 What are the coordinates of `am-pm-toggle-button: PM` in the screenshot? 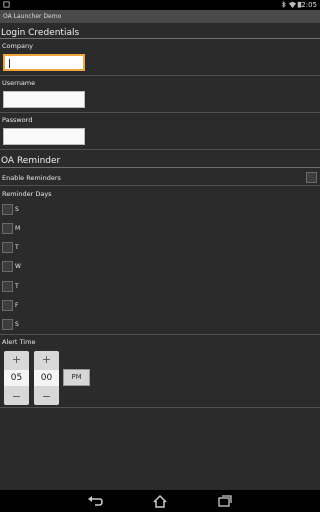 It's located at (76, 377).